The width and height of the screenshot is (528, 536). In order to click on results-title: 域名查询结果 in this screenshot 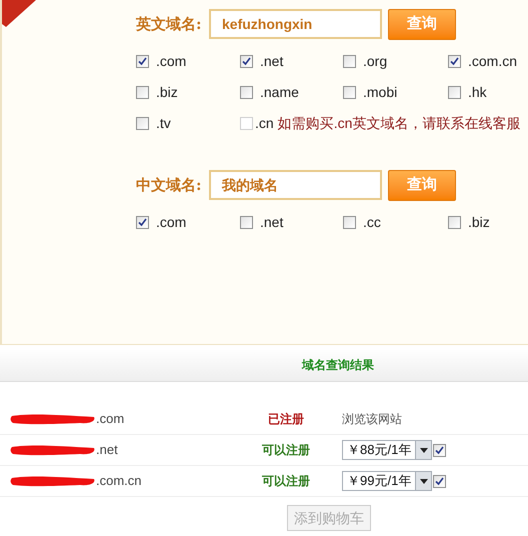, I will do `click(338, 365)`.